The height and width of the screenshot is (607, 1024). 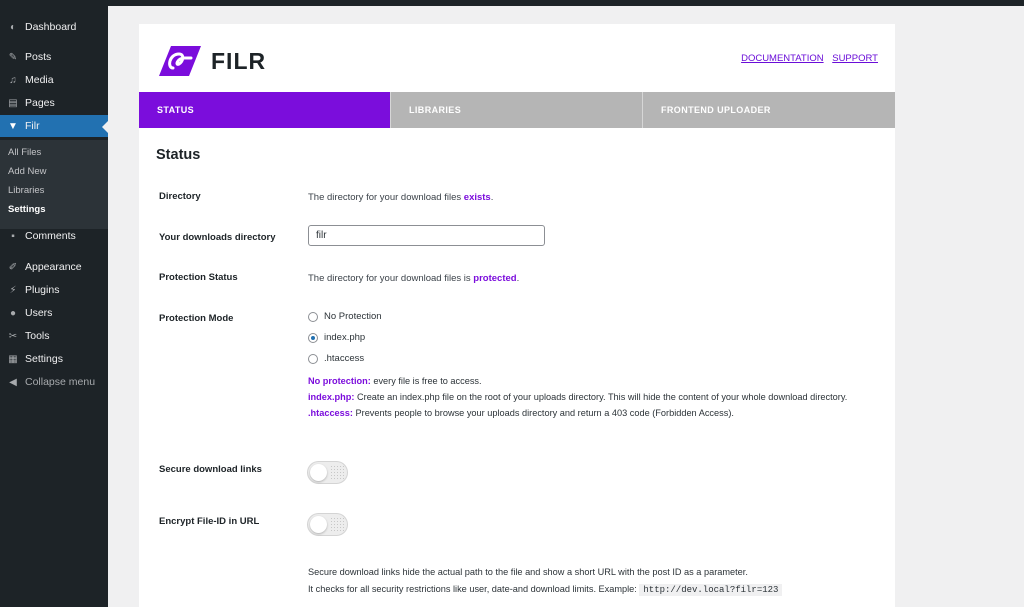 I want to click on directory-status-suffix: ., so click(x=492, y=197).